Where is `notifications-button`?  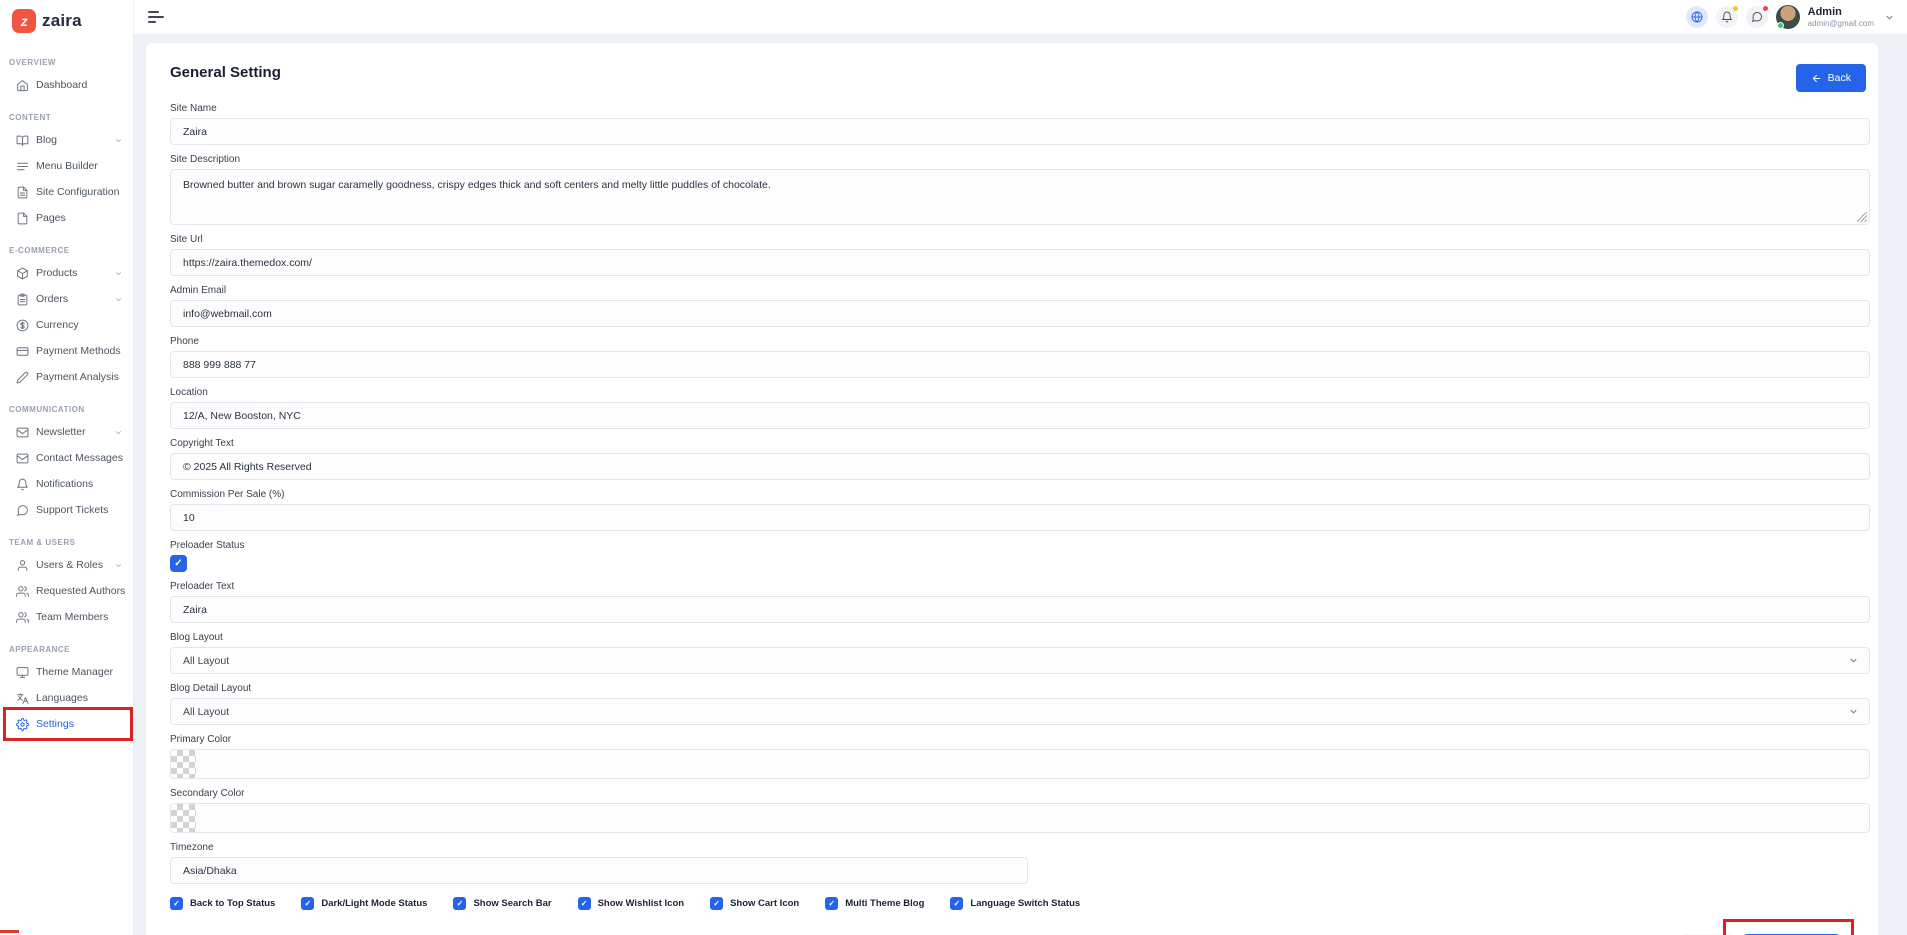
notifications-button is located at coordinates (1726, 17).